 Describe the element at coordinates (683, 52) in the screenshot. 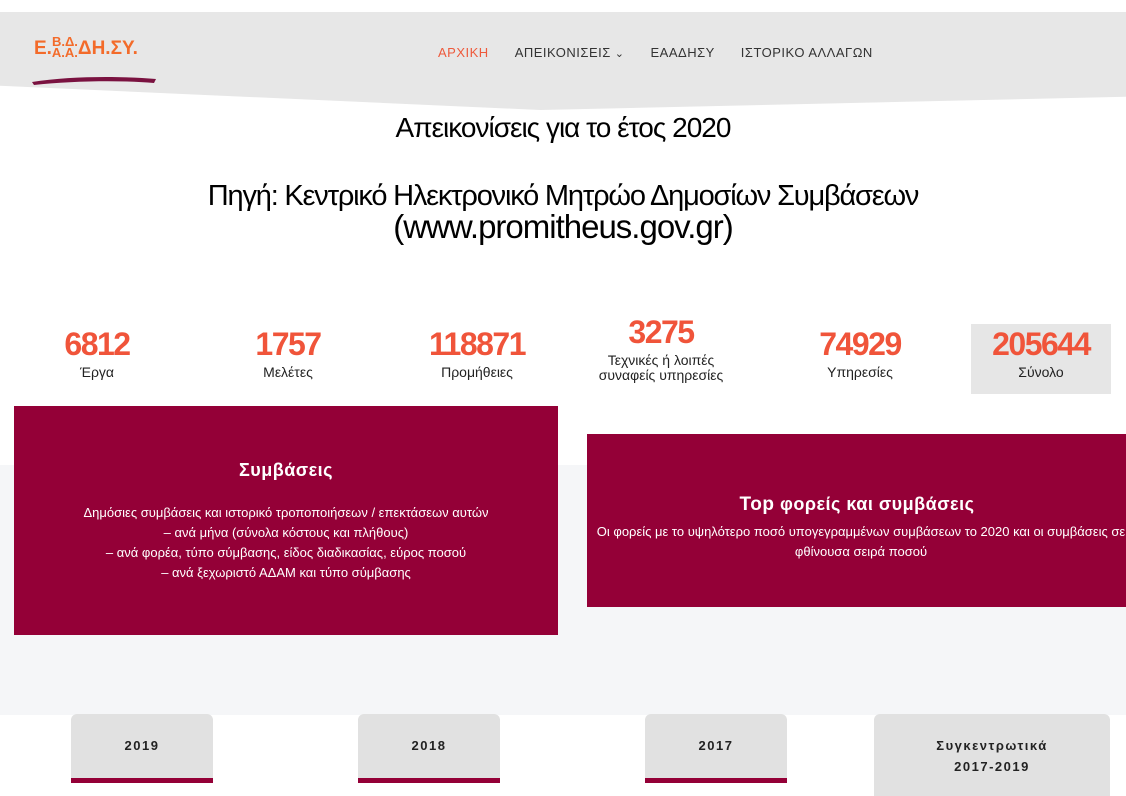

I see `nav-item-eaadhsy: ΕΑΑΔΗΣΥ` at that location.